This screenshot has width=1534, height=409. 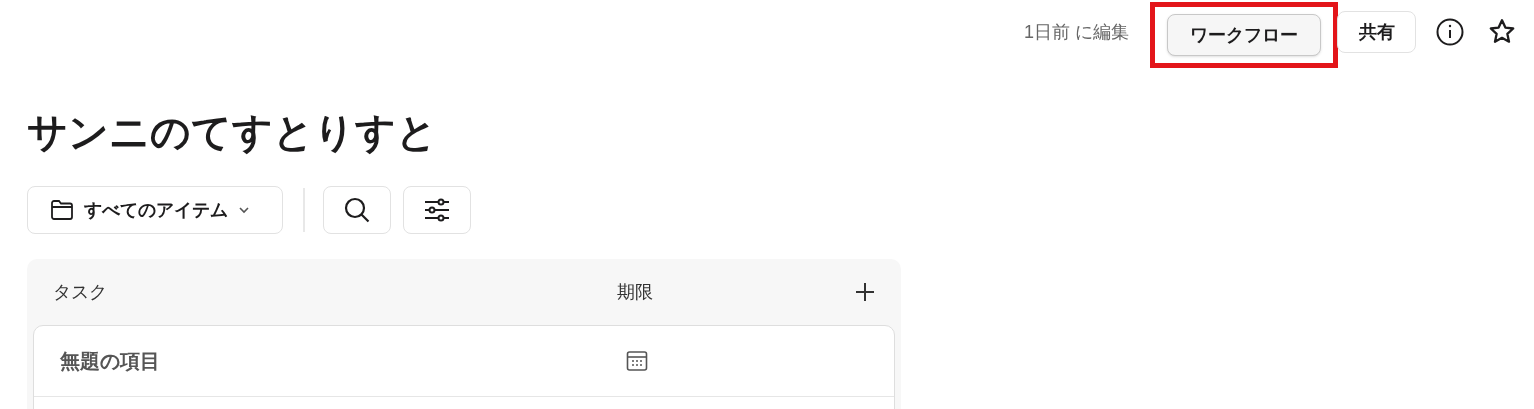 What do you see at coordinates (635, 292) in the screenshot?
I see `column-header: 期限` at bounding box center [635, 292].